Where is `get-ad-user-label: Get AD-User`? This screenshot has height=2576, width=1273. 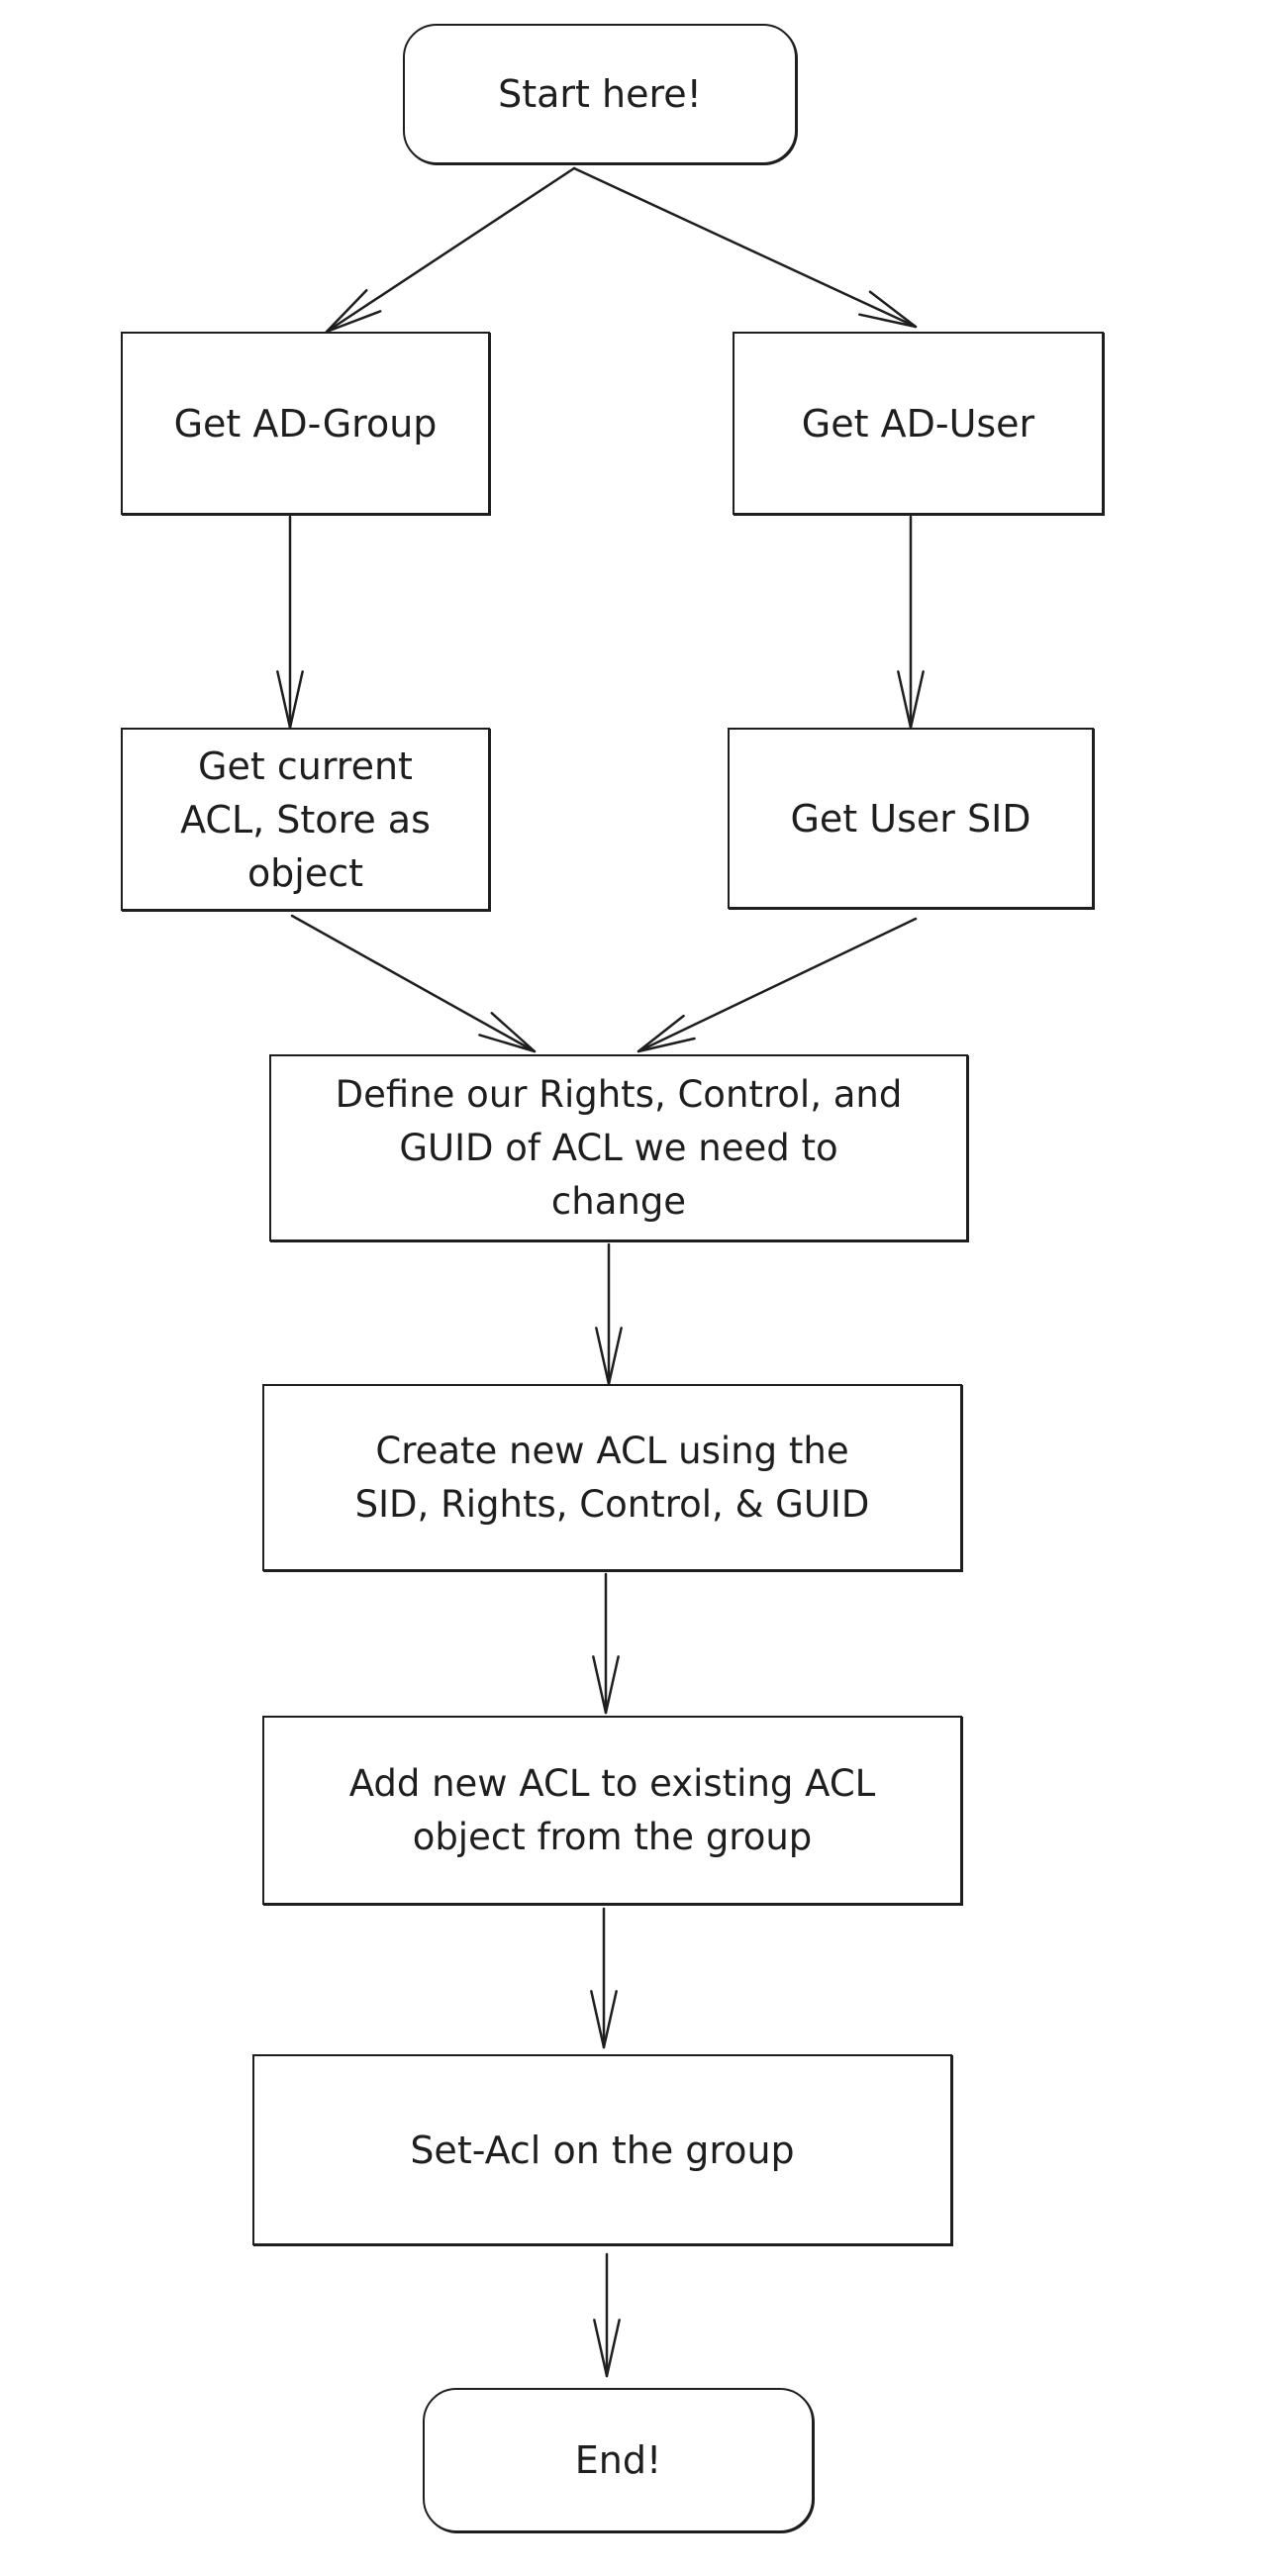 get-ad-user-label: Get AD-User is located at coordinates (918, 424).